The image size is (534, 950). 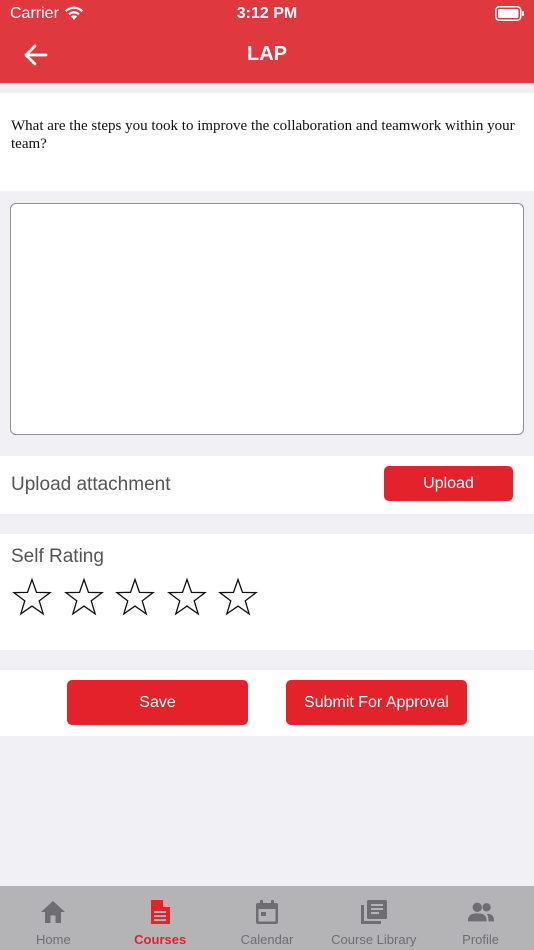 What do you see at coordinates (53, 939) in the screenshot?
I see `tab-label: Home` at bounding box center [53, 939].